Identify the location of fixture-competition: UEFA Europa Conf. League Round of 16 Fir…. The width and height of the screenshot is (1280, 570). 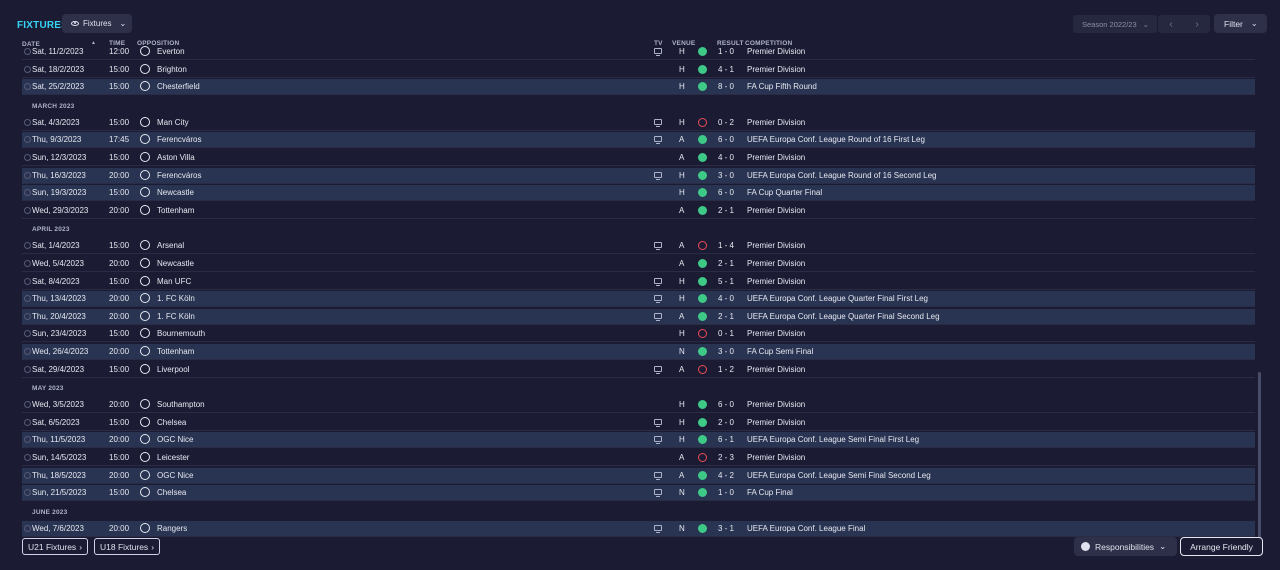
(836, 139).